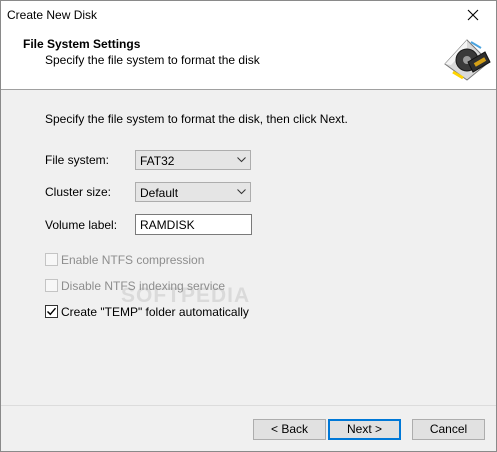 The width and height of the screenshot is (497, 452). I want to click on window-title: Create New Disk, so click(52, 15).